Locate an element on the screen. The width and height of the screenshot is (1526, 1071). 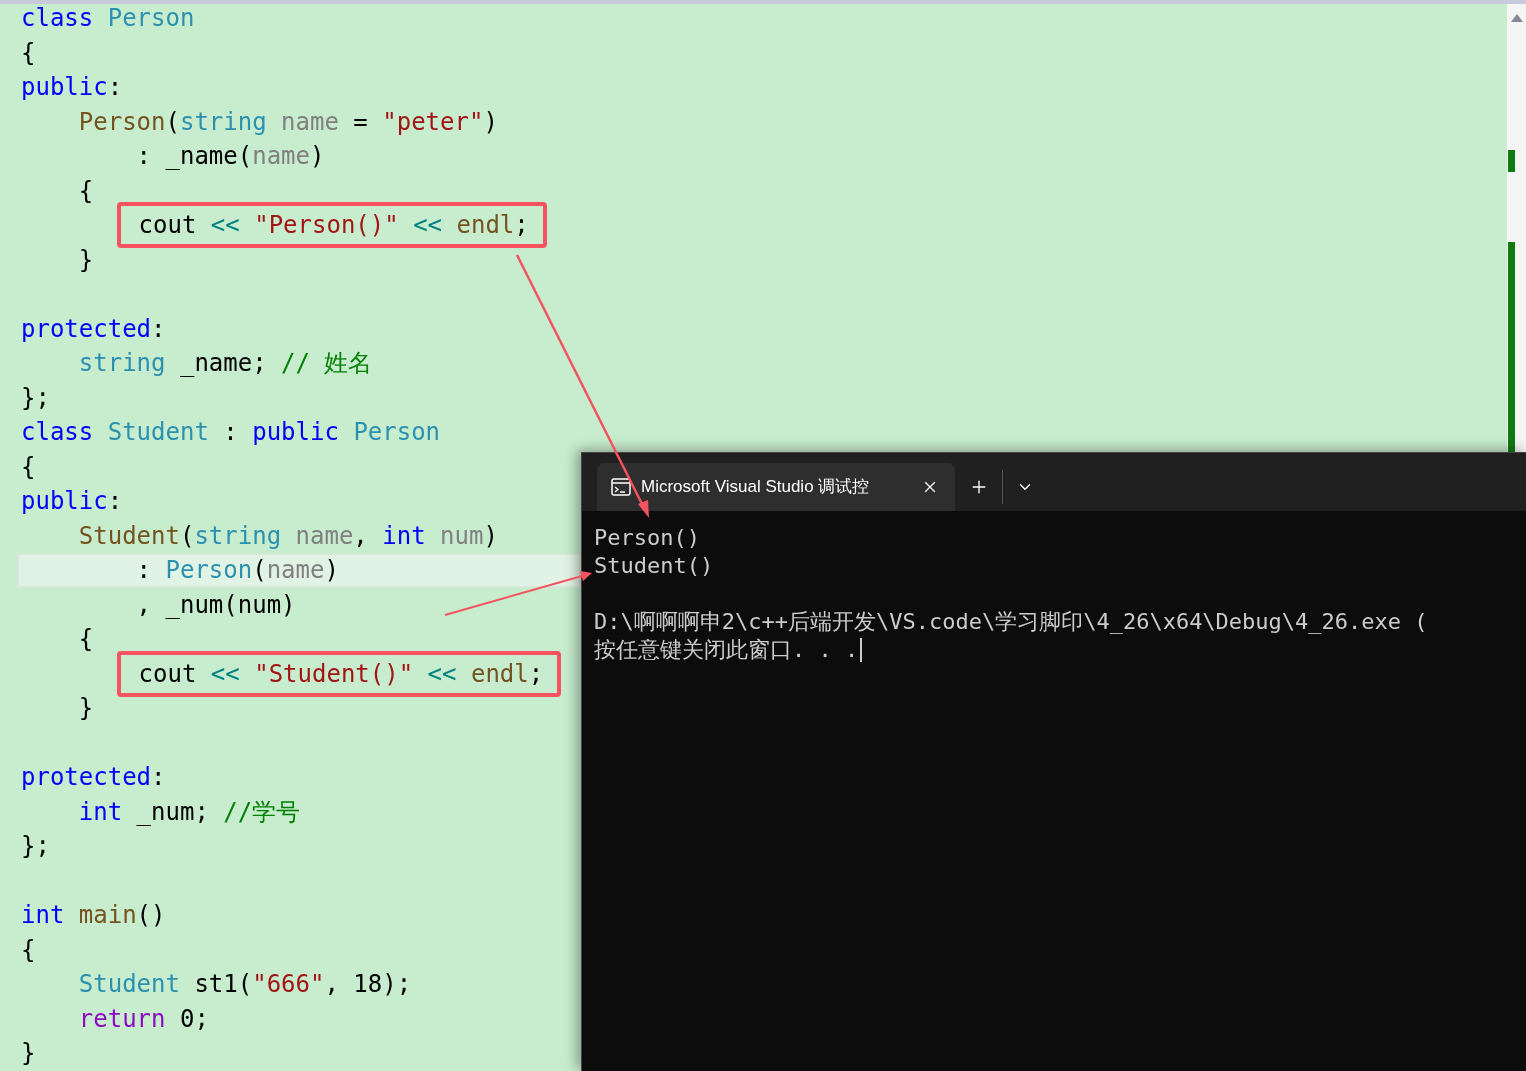
terminal-output-line: Student() is located at coordinates (654, 566).